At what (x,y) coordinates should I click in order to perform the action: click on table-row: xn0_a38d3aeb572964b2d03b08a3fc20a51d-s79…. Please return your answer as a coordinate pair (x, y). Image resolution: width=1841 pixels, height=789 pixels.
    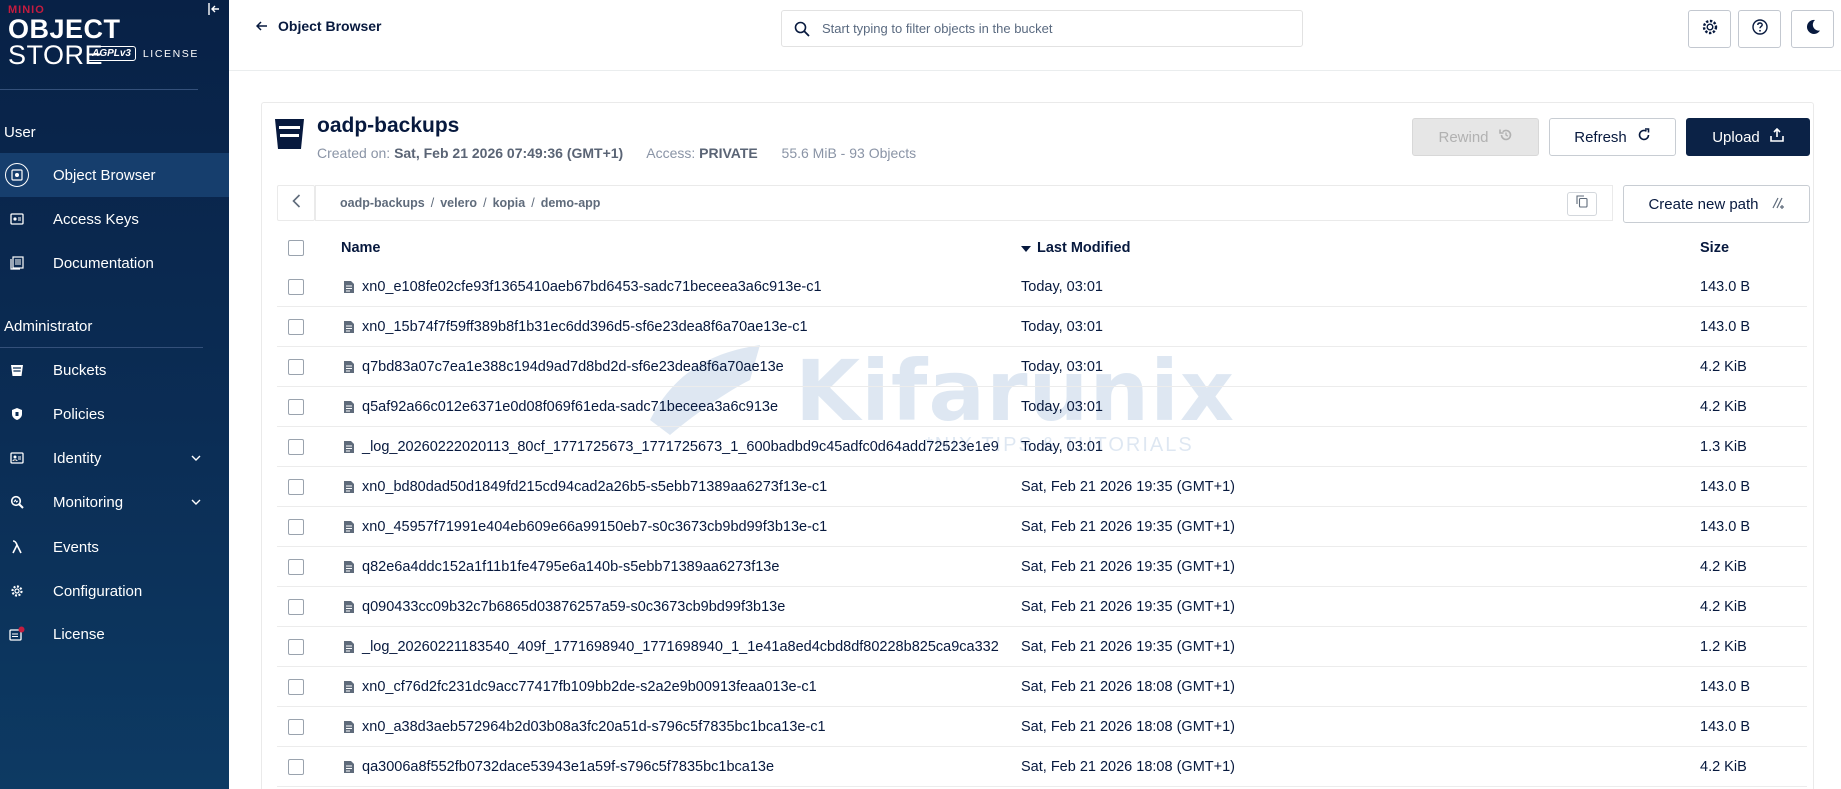
    Looking at the image, I should click on (1042, 727).